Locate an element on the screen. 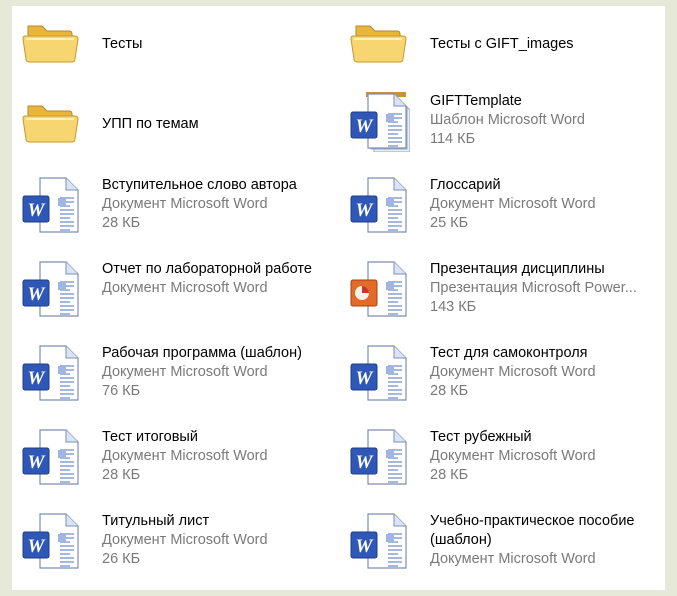 The height and width of the screenshot is (596, 677). file-item: Тесты с GIFT_images is located at coordinates (503, 49).